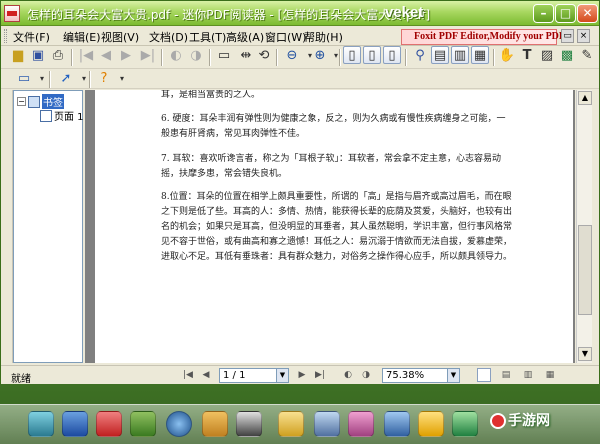 The image size is (600, 444). What do you see at coordinates (168, 37) in the screenshot?
I see `menu-document: 文档(D)` at bounding box center [168, 37].